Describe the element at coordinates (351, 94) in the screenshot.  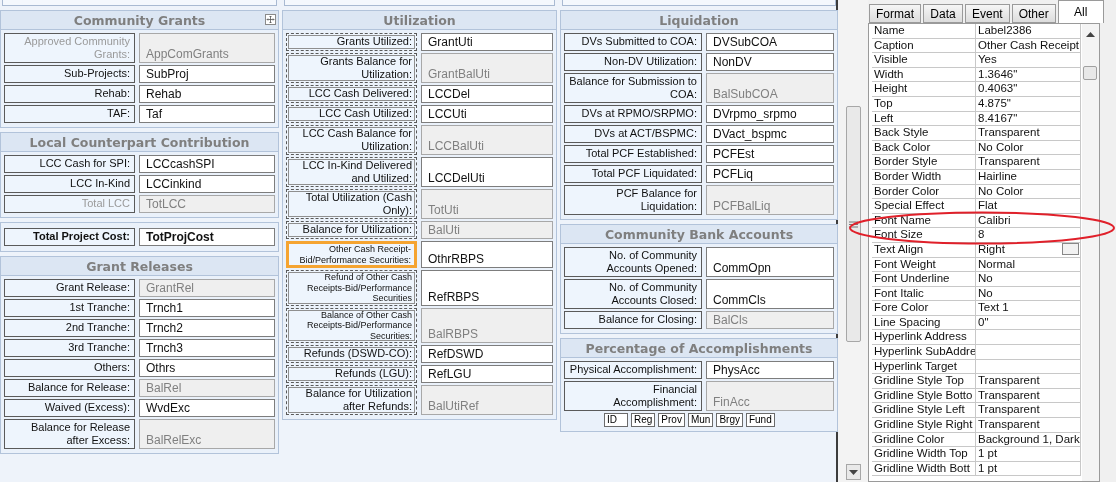
I see `field-label: LCC Cash Delivered:` at that location.